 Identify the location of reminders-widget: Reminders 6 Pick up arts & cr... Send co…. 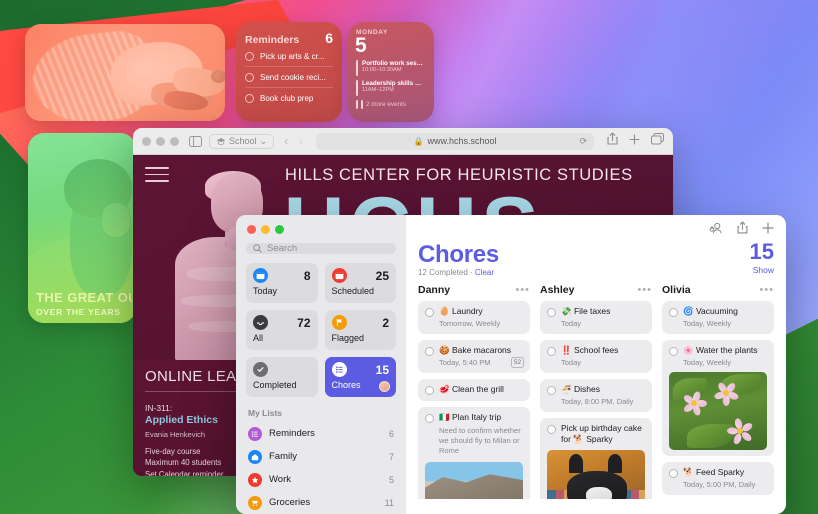
(289, 72).